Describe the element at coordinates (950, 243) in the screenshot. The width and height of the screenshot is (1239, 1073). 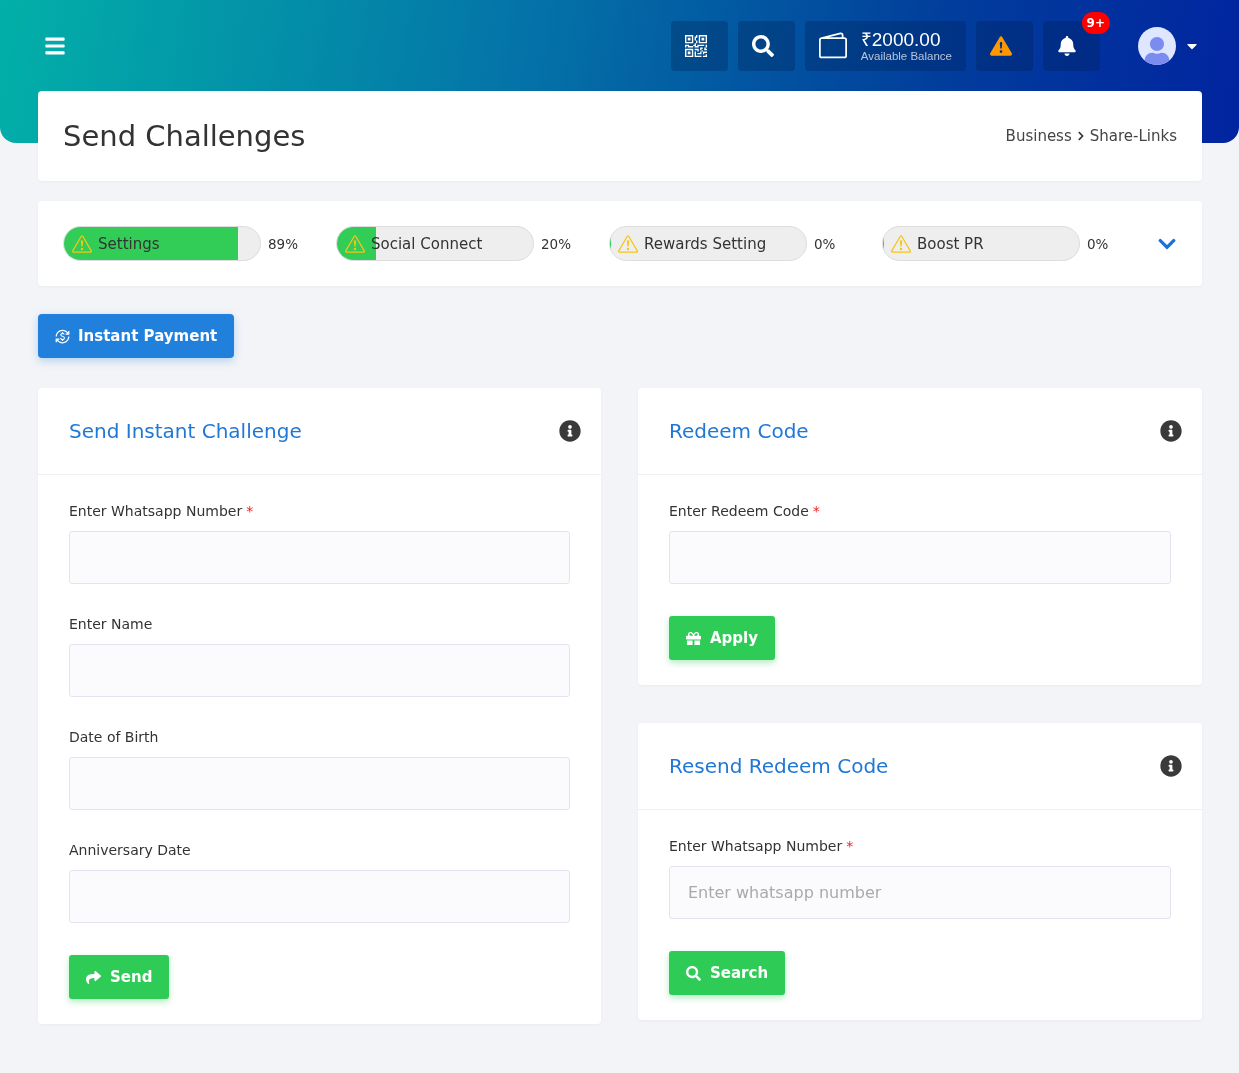
I see `step-label: Boost PR` at that location.